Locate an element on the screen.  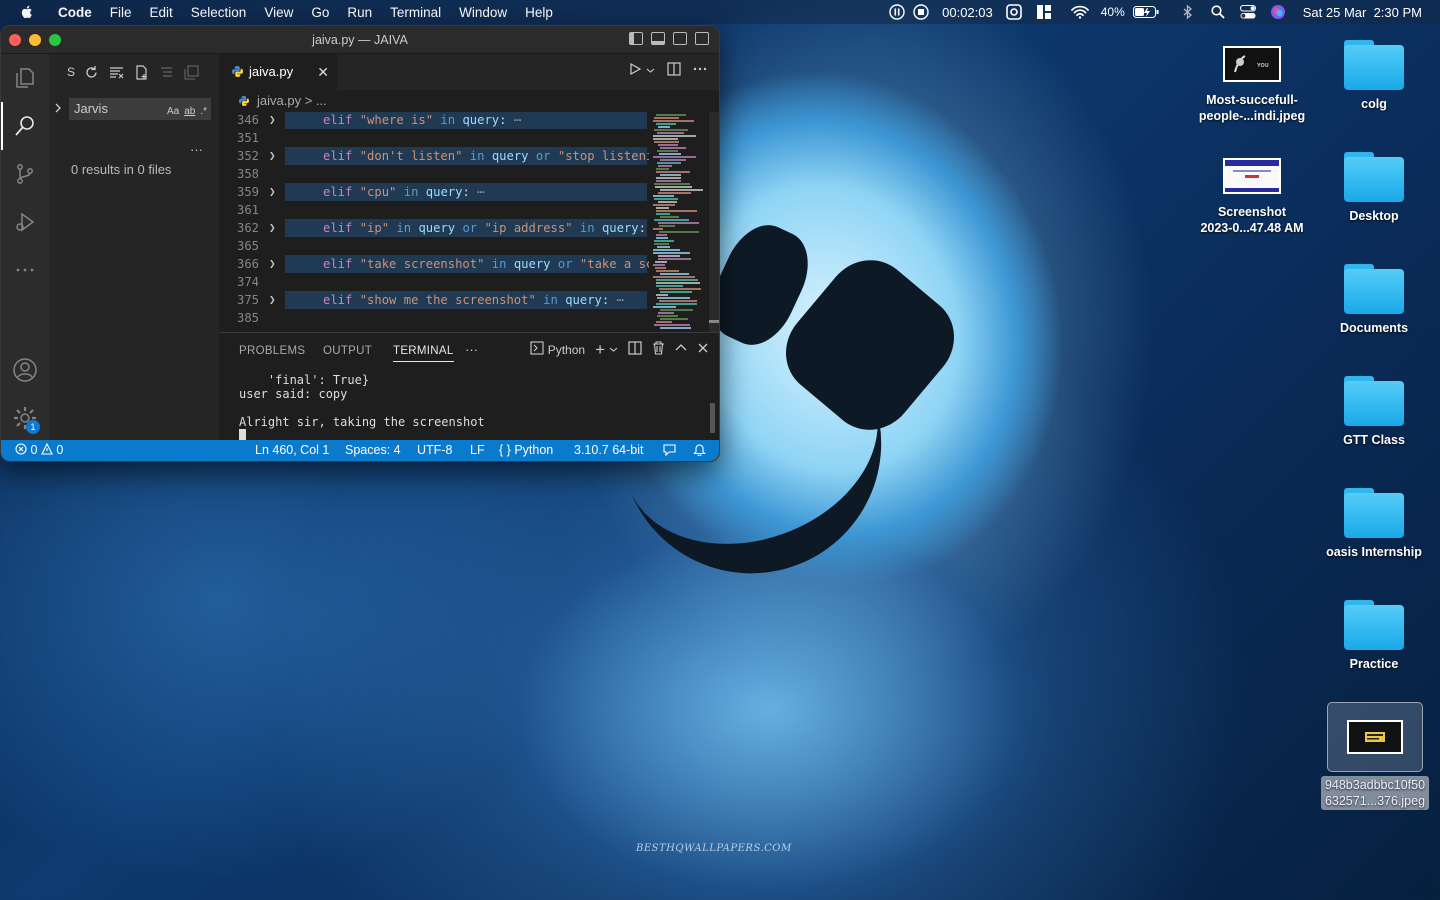
split-terminal-icon is located at coordinates (635, 349).